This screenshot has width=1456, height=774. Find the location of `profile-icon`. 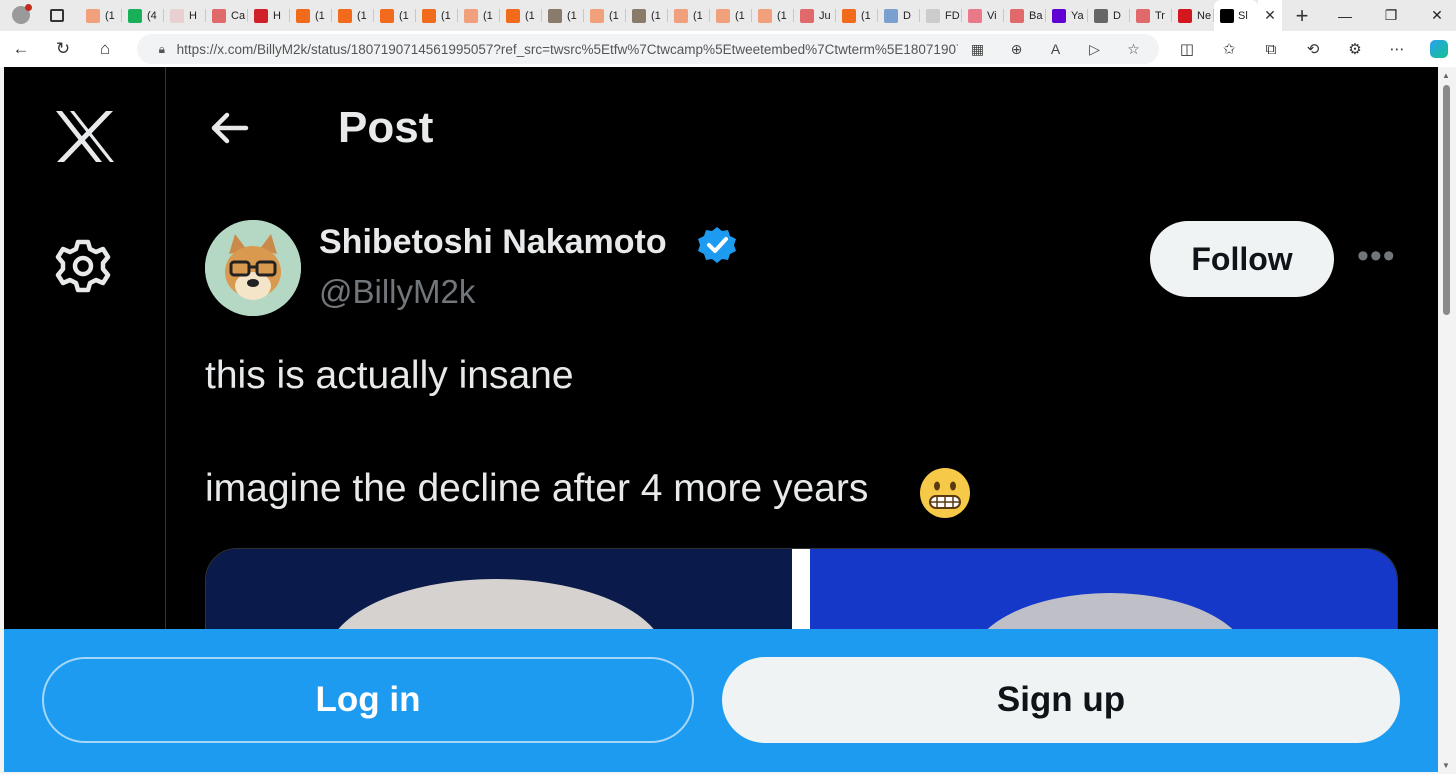

profile-icon is located at coordinates (22, 14).